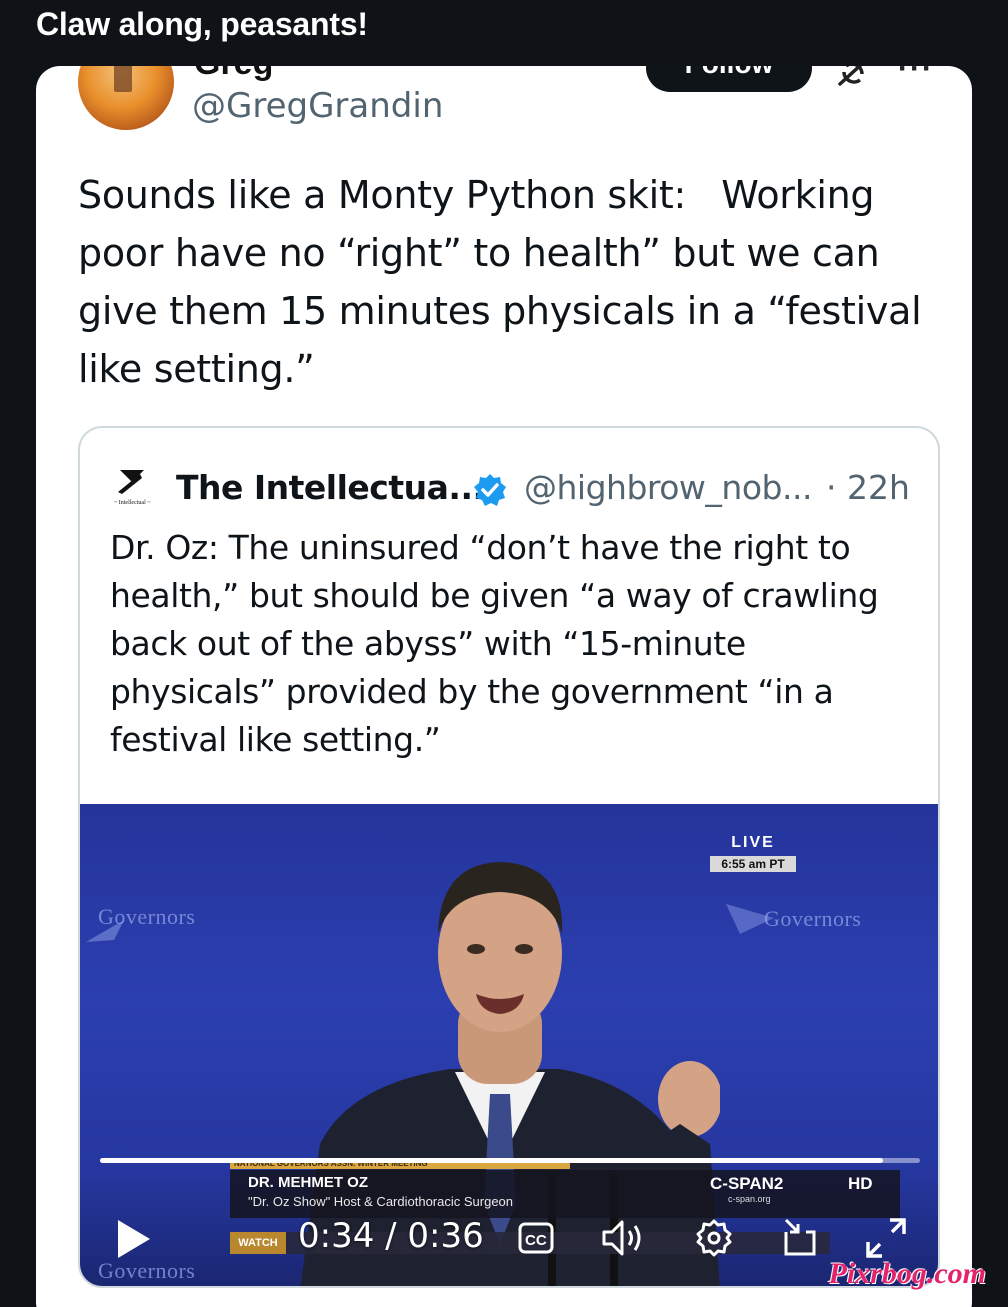 The height and width of the screenshot is (1307, 1008). Describe the element at coordinates (136, 485) in the screenshot. I see `quoted-avatar: ~ Intellectual ~` at that location.